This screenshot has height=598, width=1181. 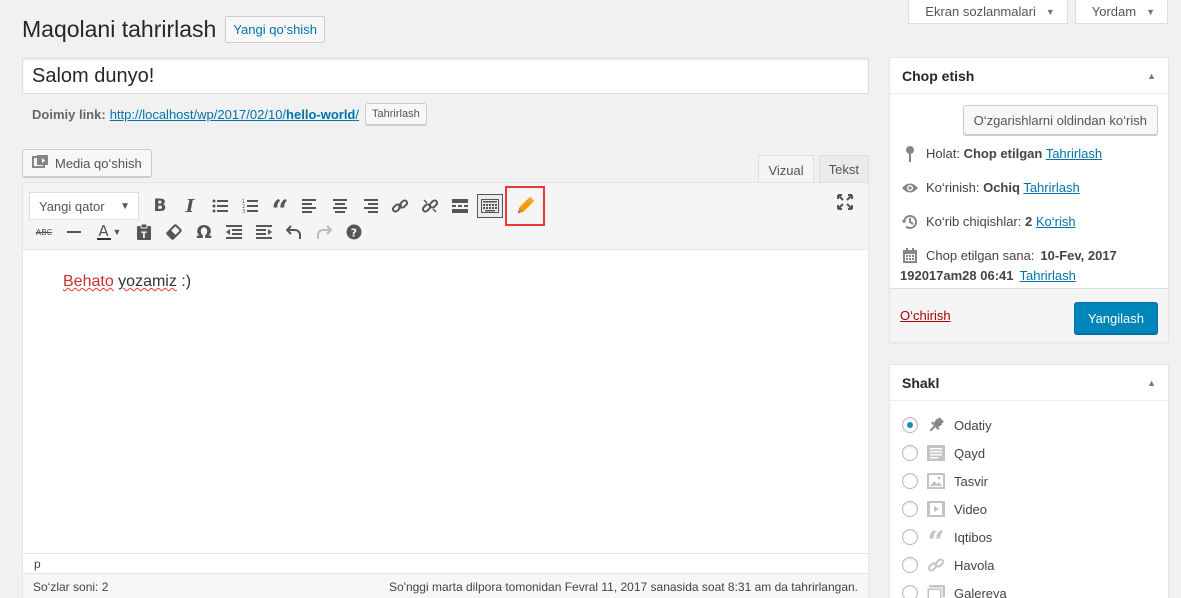 What do you see at coordinates (396, 114) in the screenshot?
I see `permalink-edit-button: Tahrirlash` at bounding box center [396, 114].